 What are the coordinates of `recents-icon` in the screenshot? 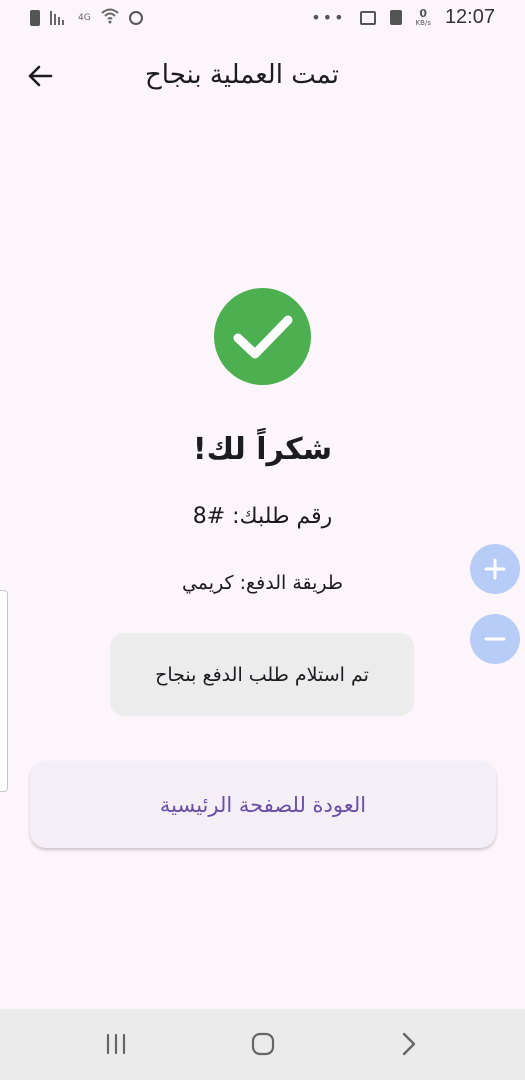 It's located at (116, 1044).